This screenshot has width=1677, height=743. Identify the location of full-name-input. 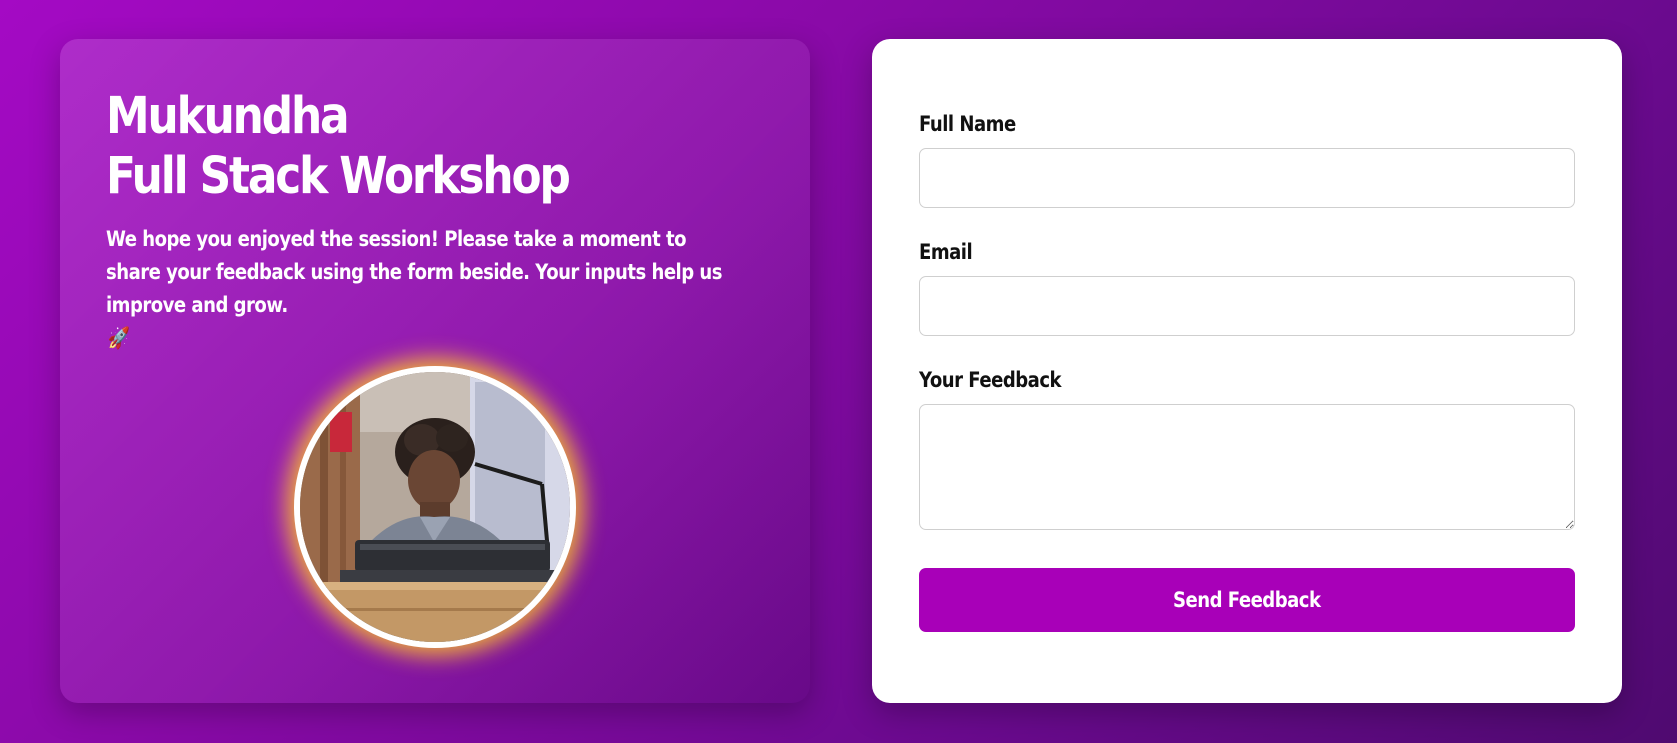
(1247, 178).